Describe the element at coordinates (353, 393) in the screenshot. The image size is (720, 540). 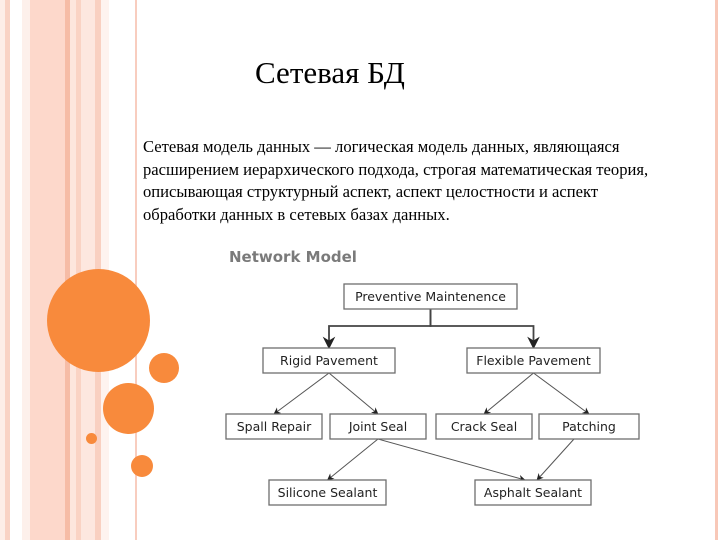
I see `diagram-edge-rigid-to-joint` at that location.